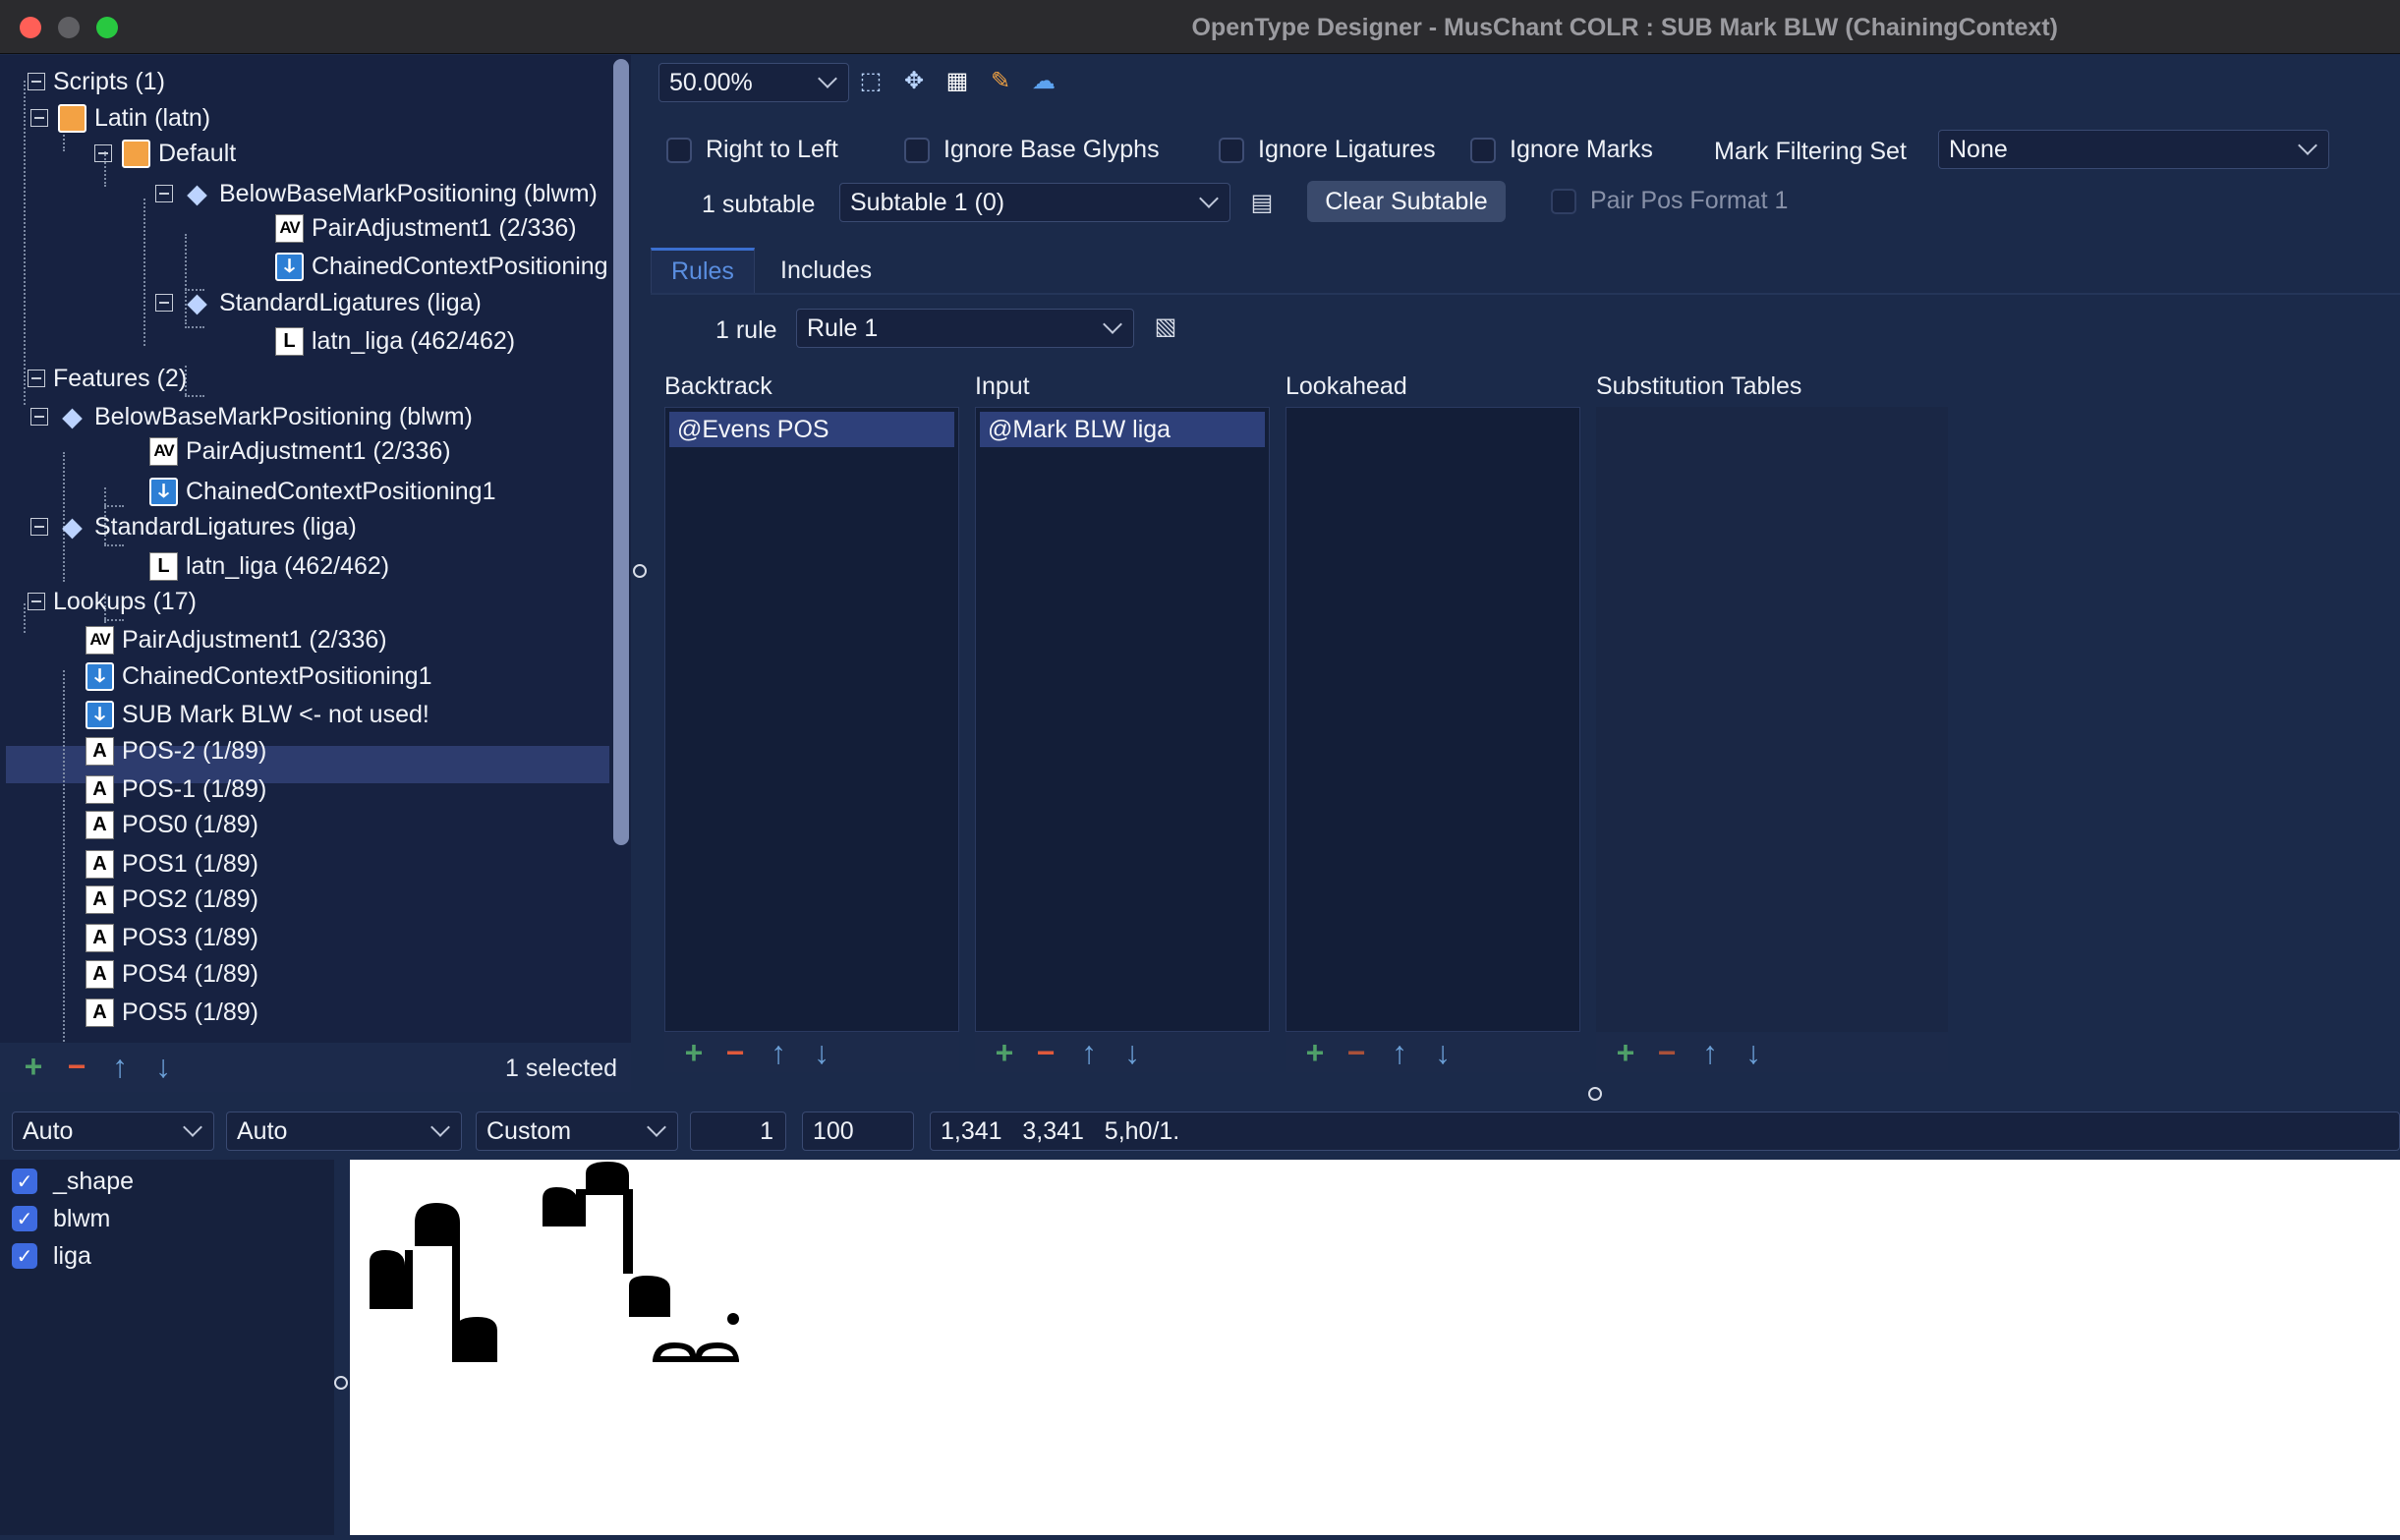 This screenshot has width=2400, height=1540. What do you see at coordinates (826, 270) in the screenshot?
I see `tab-includes: Includes` at bounding box center [826, 270].